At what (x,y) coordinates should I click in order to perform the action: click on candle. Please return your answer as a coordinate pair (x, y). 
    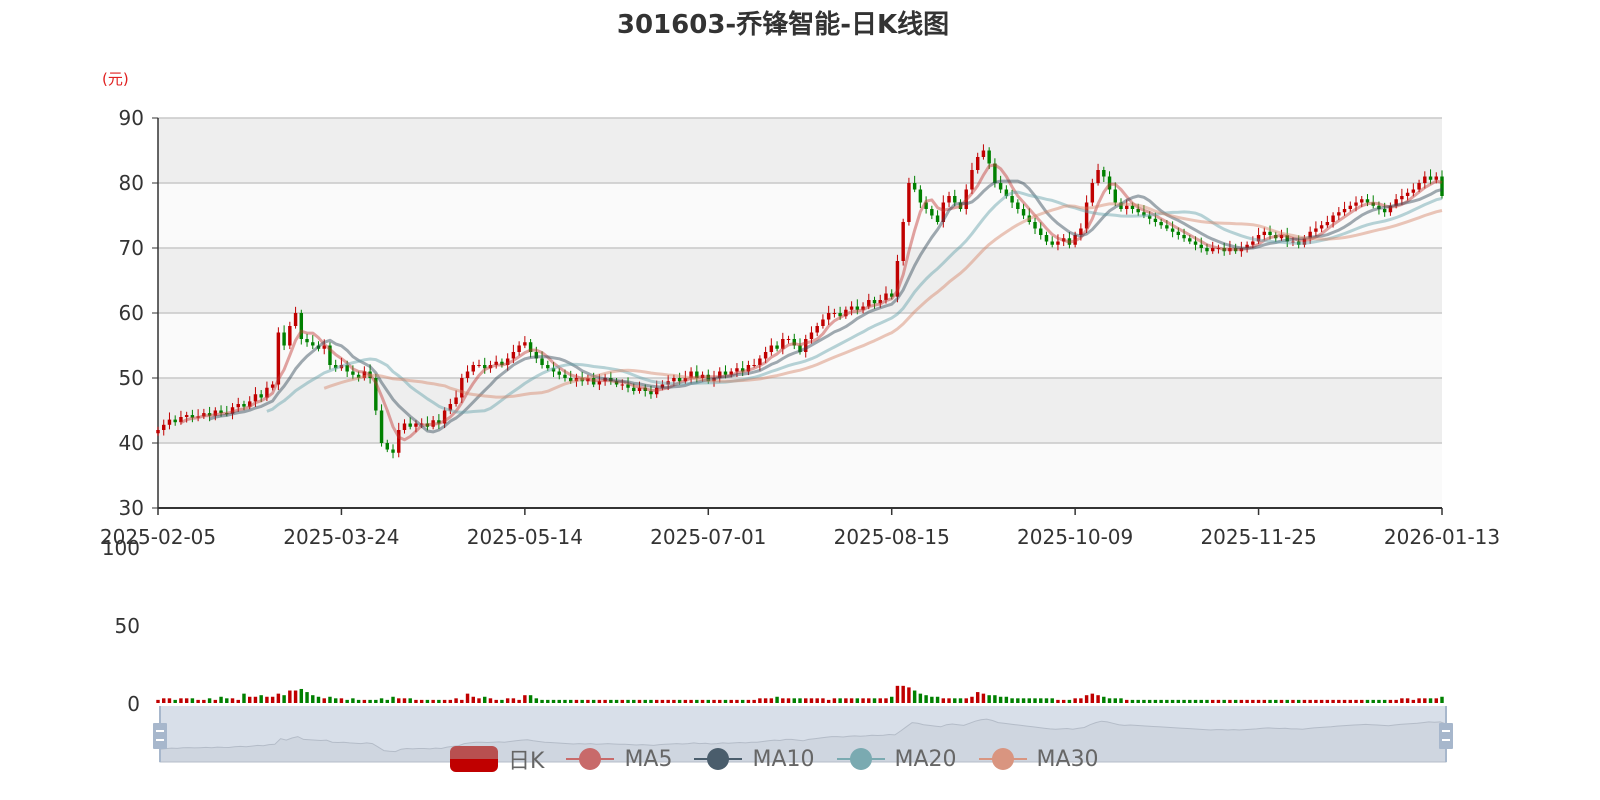
    Looking at the image, I should click on (909, 201).